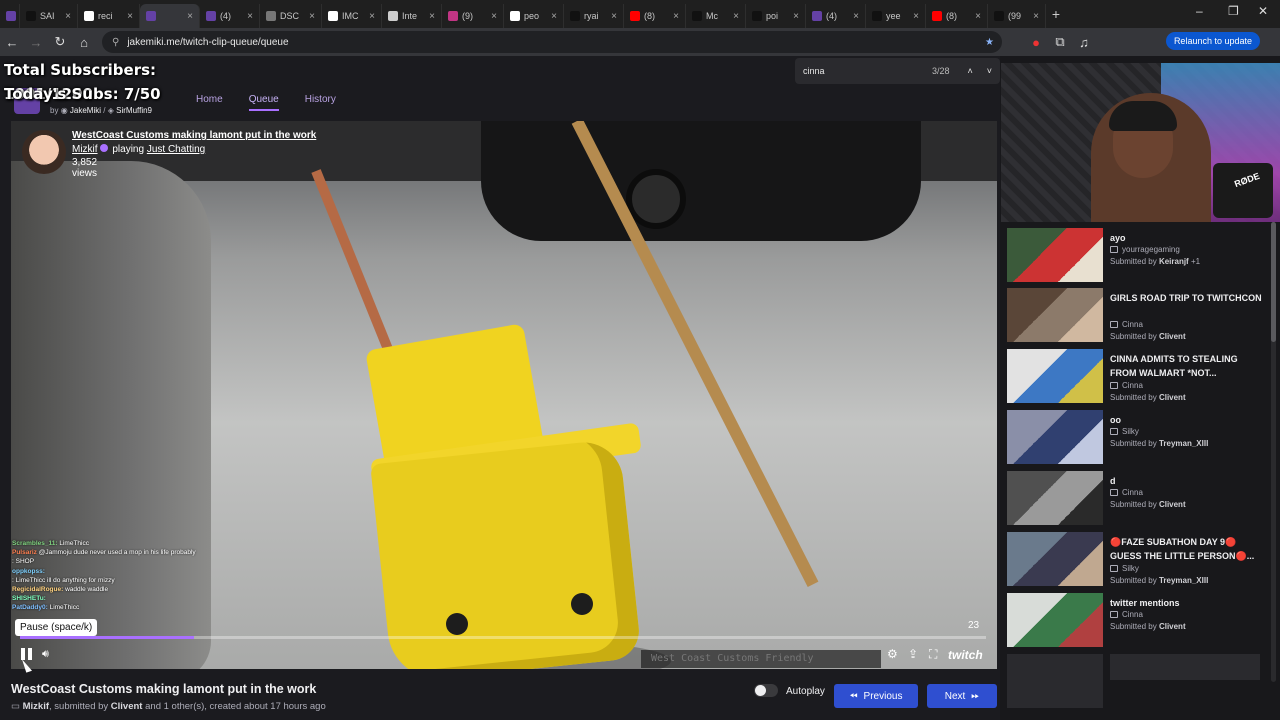 This screenshot has width=1280, height=720. Describe the element at coordinates (115, 42) in the screenshot. I see `site-info-icon: ⚲` at that location.